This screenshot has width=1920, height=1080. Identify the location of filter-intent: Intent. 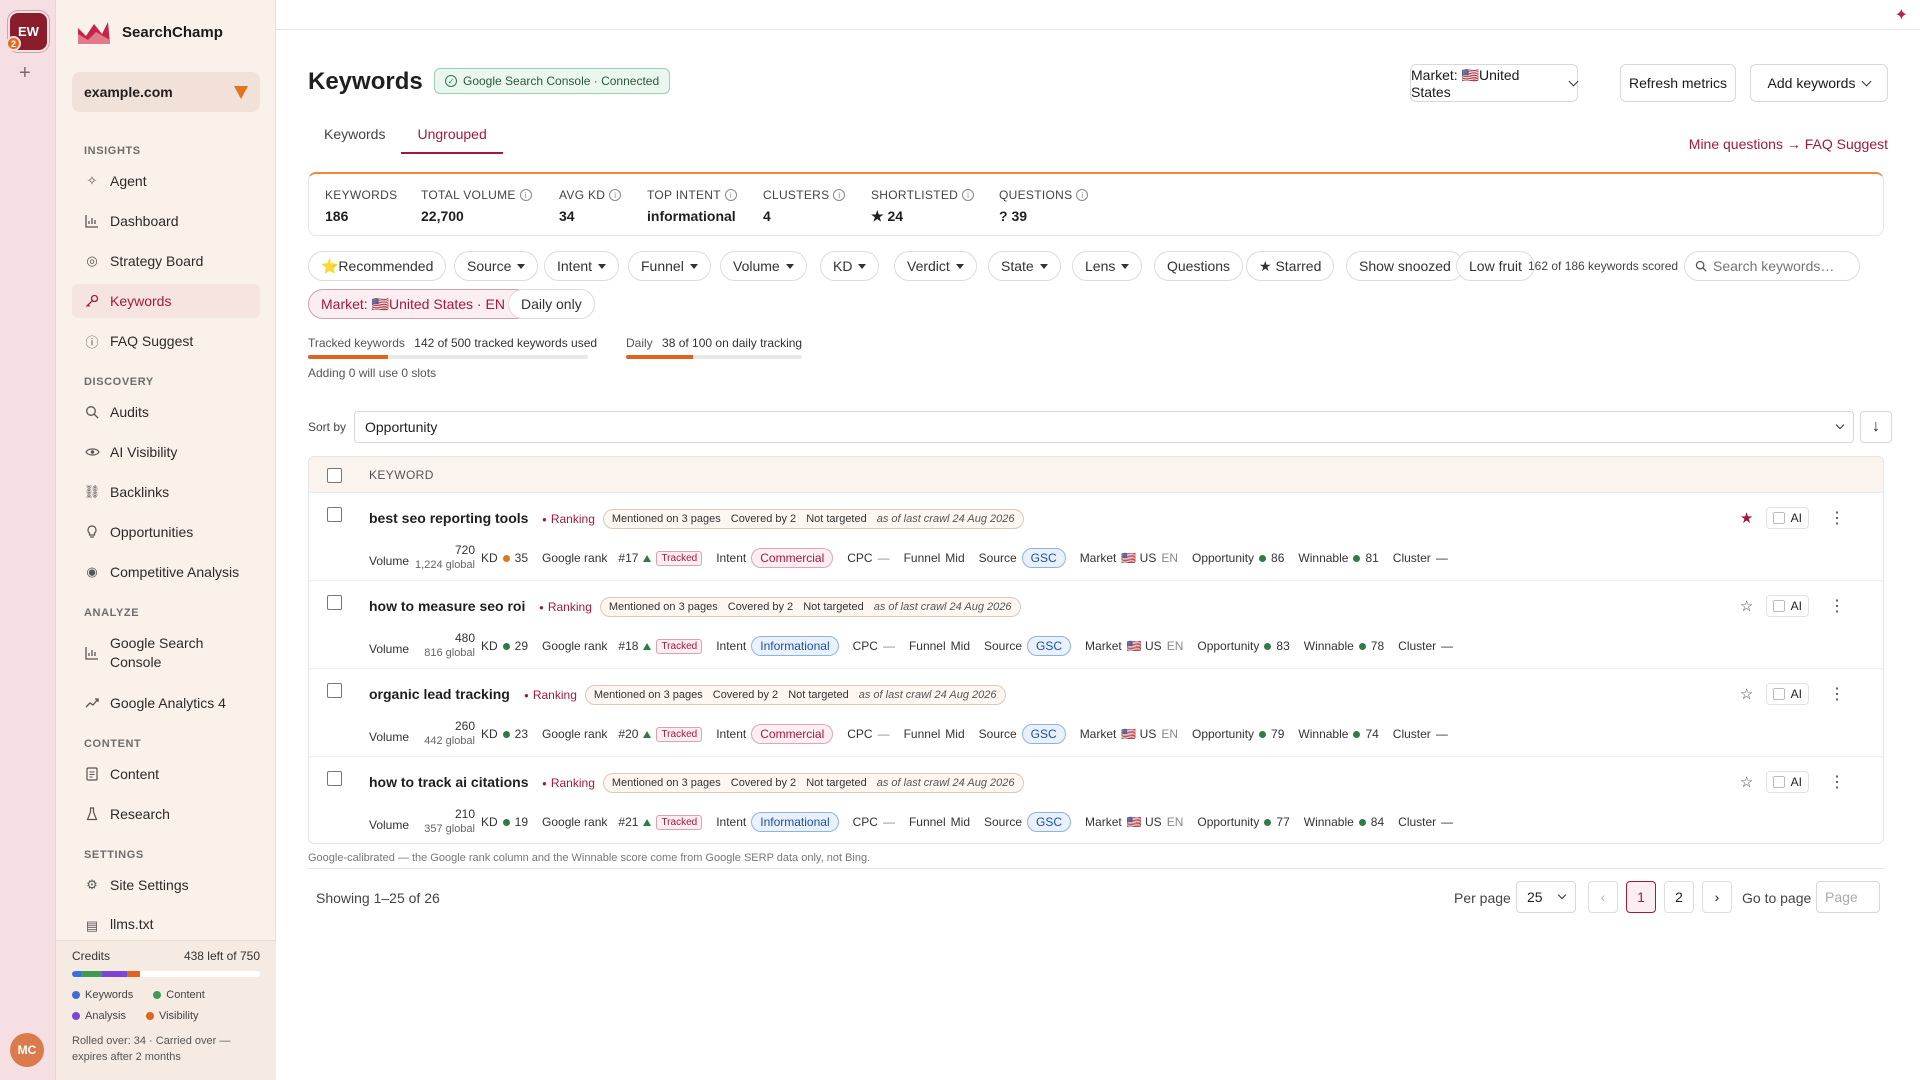
(582, 266).